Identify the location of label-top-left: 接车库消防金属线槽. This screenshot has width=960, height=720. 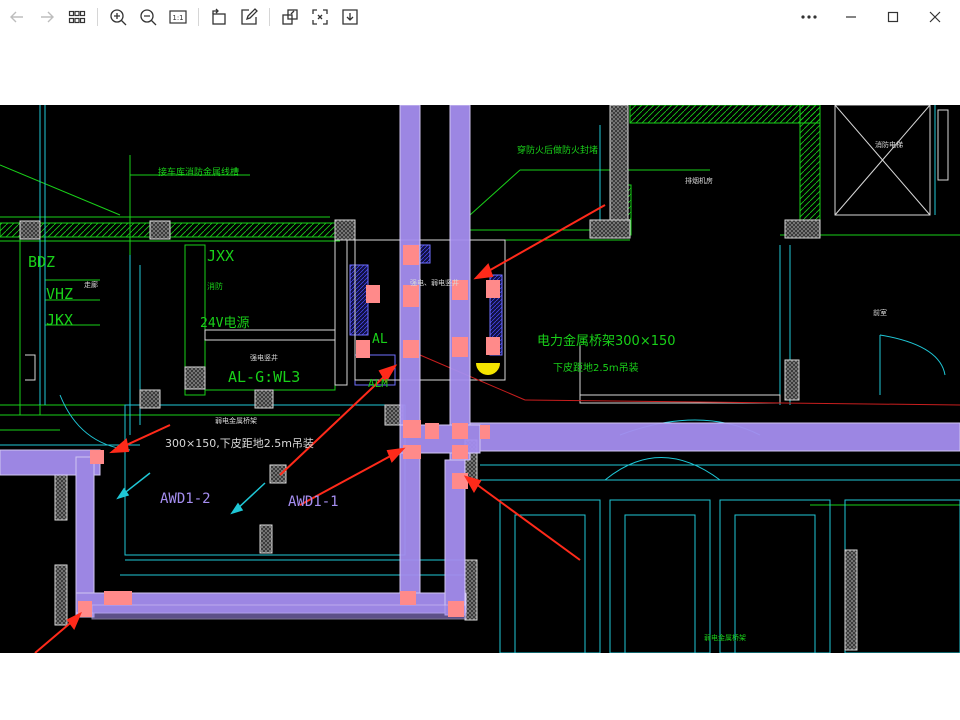
(198, 172).